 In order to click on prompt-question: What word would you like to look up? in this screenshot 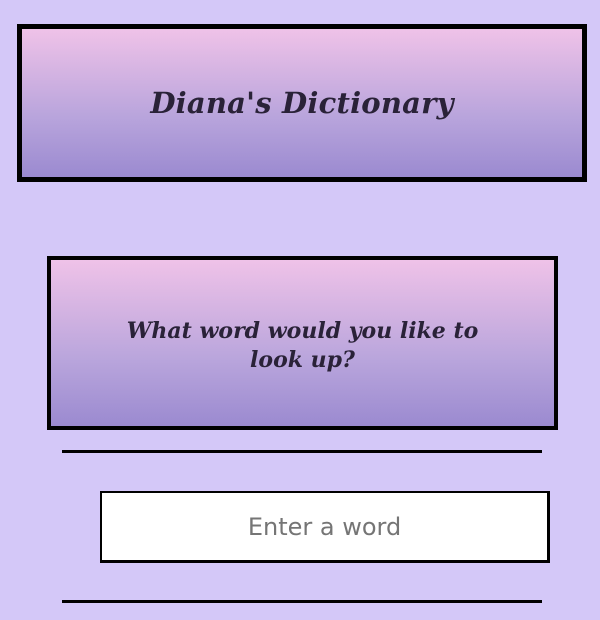, I will do `click(302, 345)`.